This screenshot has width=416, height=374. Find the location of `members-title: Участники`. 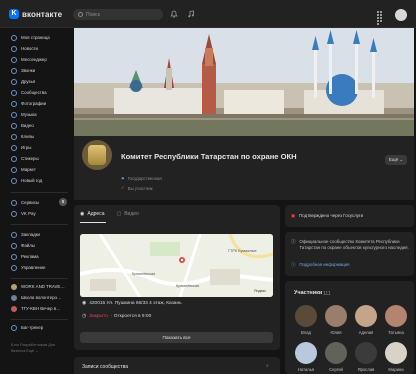

members-title: Участники is located at coordinates (308, 293).